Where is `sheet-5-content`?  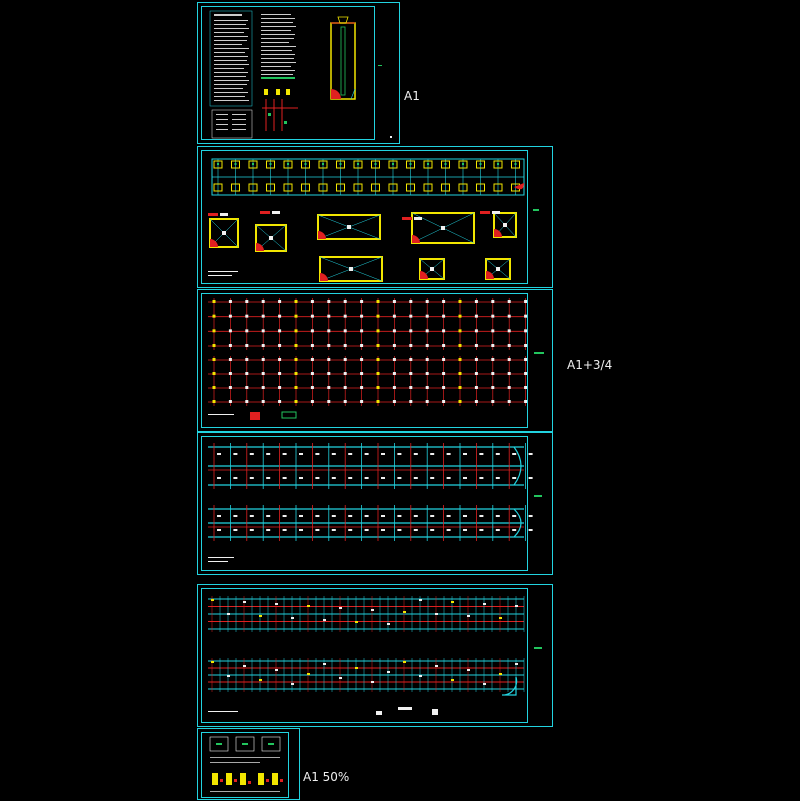
sheet-5-content is located at coordinates (375, 655).